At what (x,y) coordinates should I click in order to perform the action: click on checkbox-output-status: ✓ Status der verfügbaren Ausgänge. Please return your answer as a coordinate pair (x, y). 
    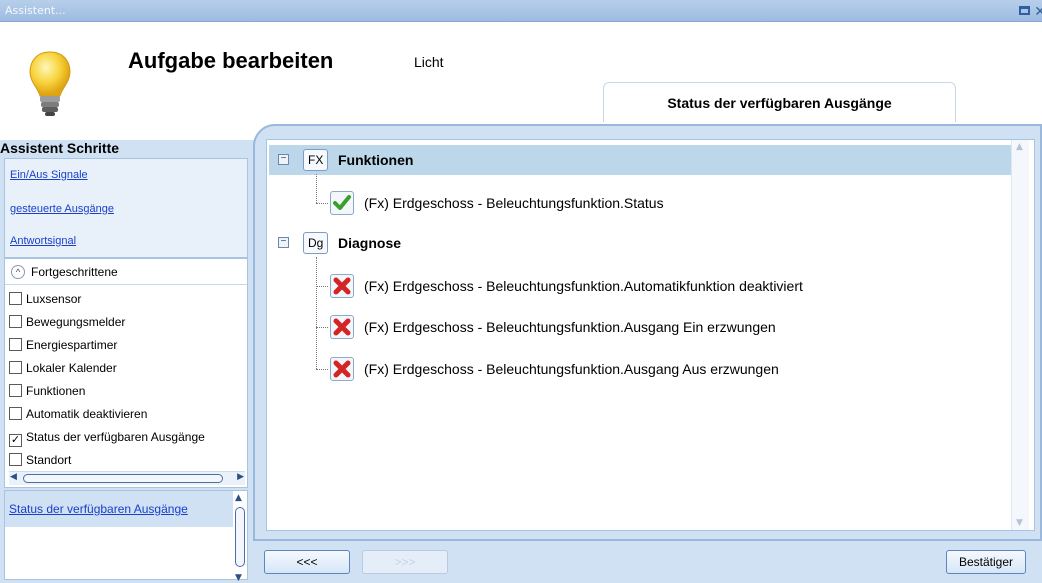
    Looking at the image, I should click on (127, 437).